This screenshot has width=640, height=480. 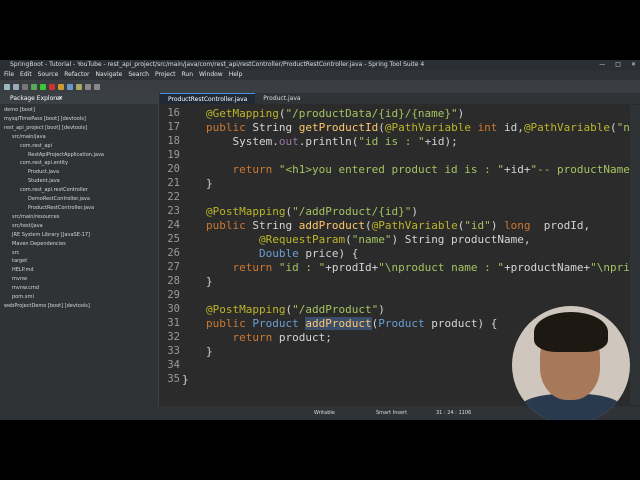 I want to click on tab-package-explorer: Package Explorer ✕, so click(x=79, y=98).